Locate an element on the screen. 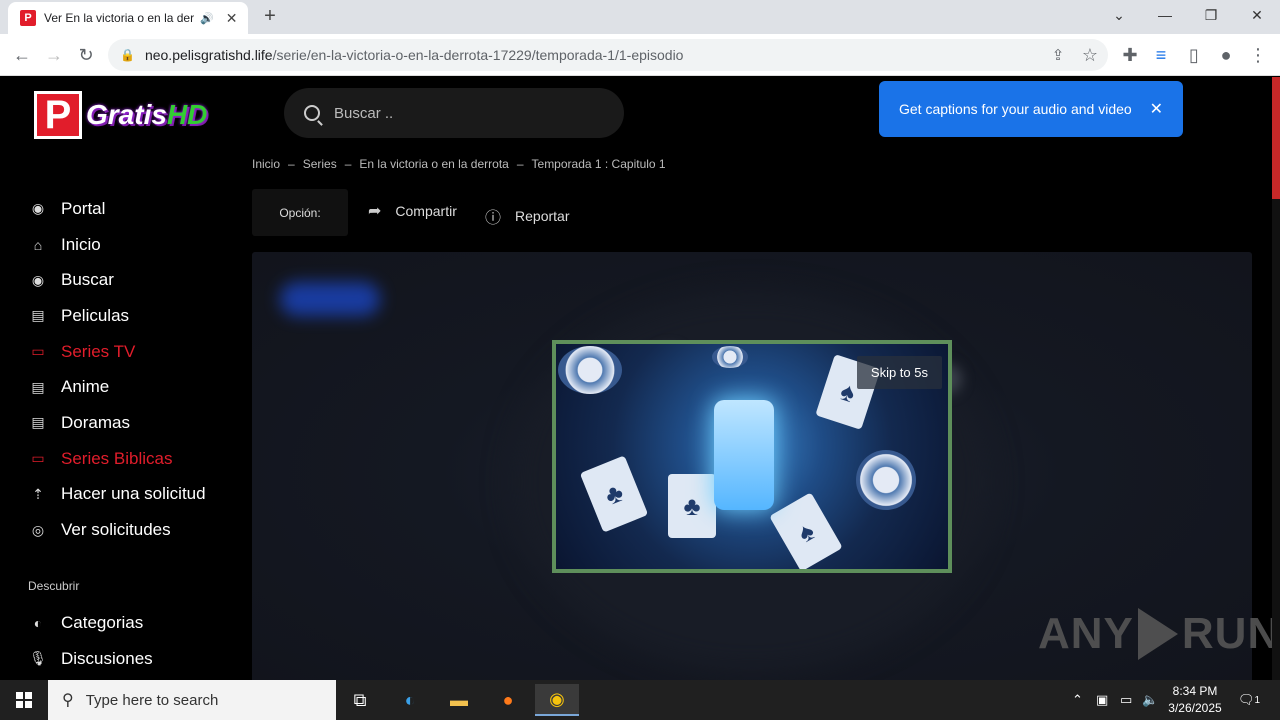 The height and width of the screenshot is (720, 1280). film-icon: ▤ is located at coordinates (38, 386).